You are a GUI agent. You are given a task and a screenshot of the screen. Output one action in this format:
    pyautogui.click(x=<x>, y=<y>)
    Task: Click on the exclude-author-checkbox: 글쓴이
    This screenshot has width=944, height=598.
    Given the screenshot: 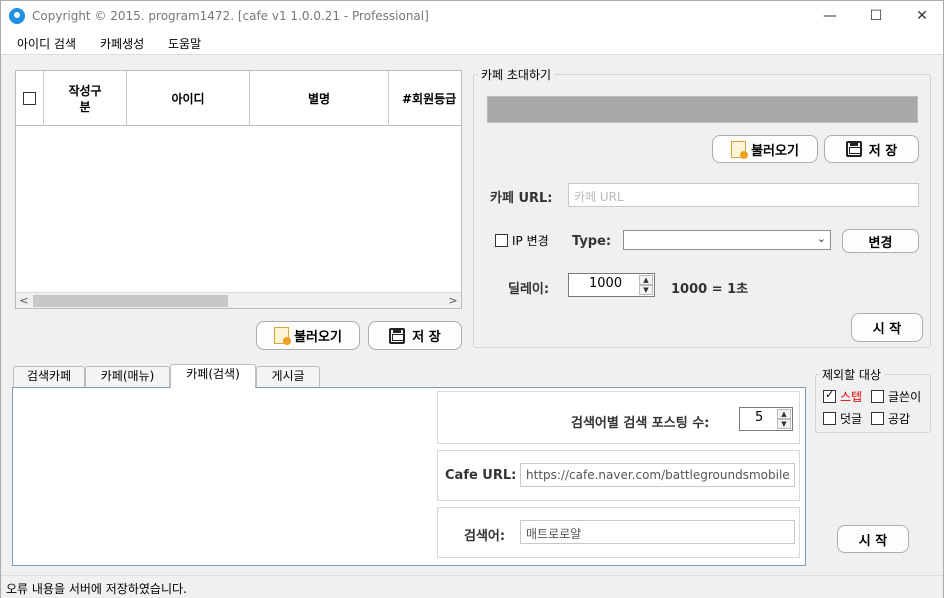 What is the action you would take?
    pyautogui.click(x=896, y=396)
    